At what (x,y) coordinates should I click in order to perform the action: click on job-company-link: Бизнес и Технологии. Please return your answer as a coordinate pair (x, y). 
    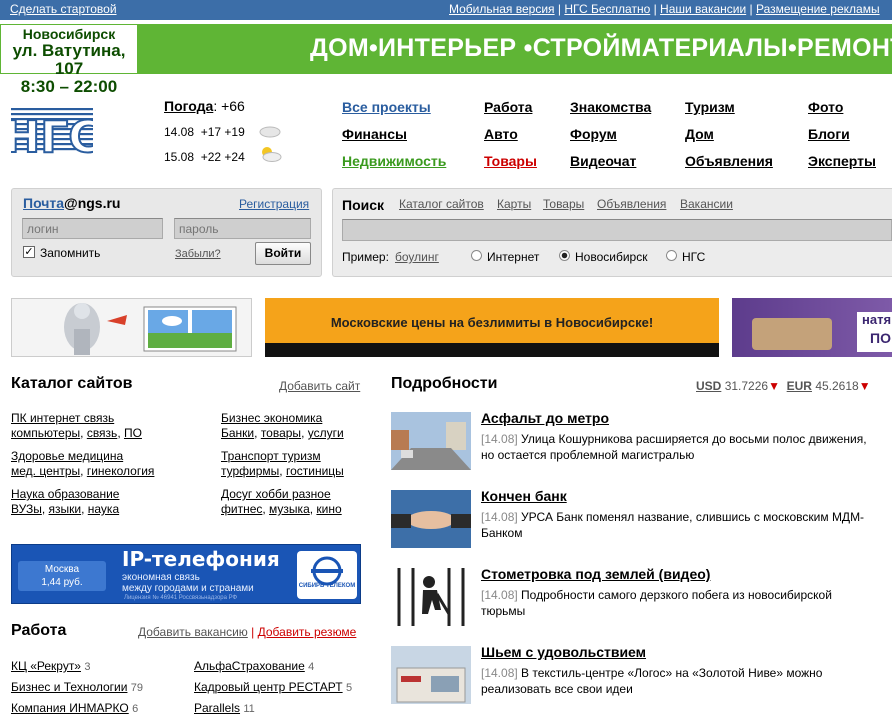
    Looking at the image, I should click on (69, 687).